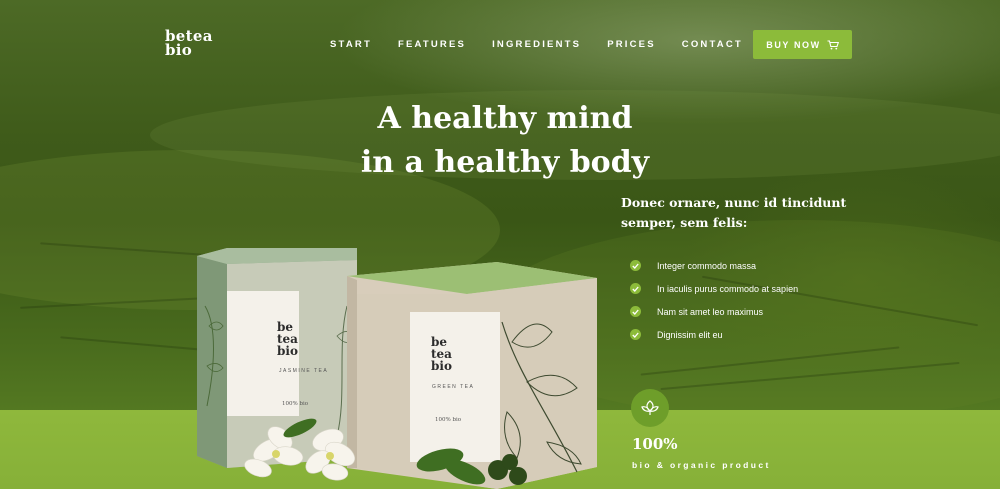  Describe the element at coordinates (304, 371) in the screenshot. I see `box-kind: JASMINE TEA` at that location.